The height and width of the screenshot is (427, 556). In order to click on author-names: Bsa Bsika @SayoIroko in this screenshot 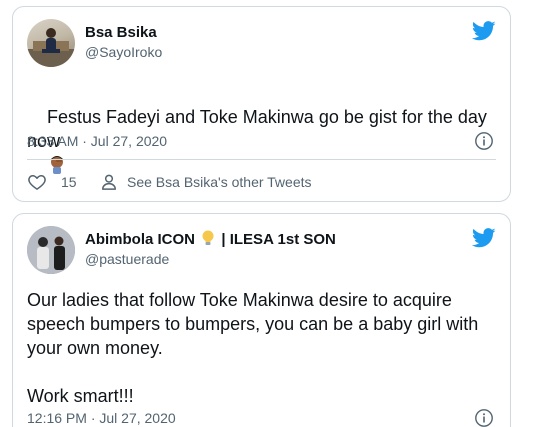, I will do `click(123, 42)`.